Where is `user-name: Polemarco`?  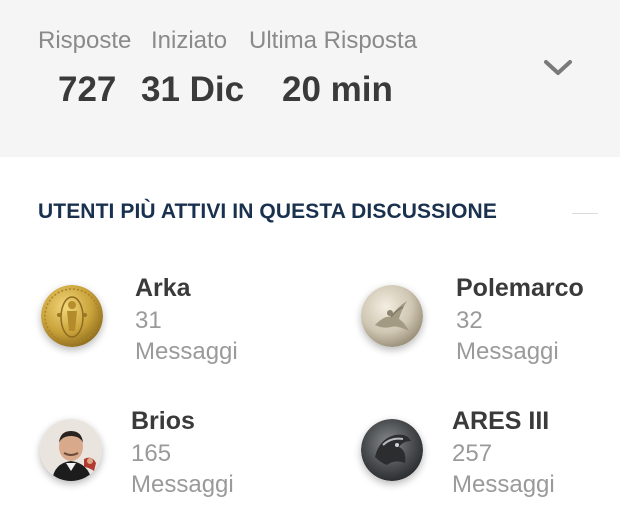
user-name: Polemarco is located at coordinates (520, 288).